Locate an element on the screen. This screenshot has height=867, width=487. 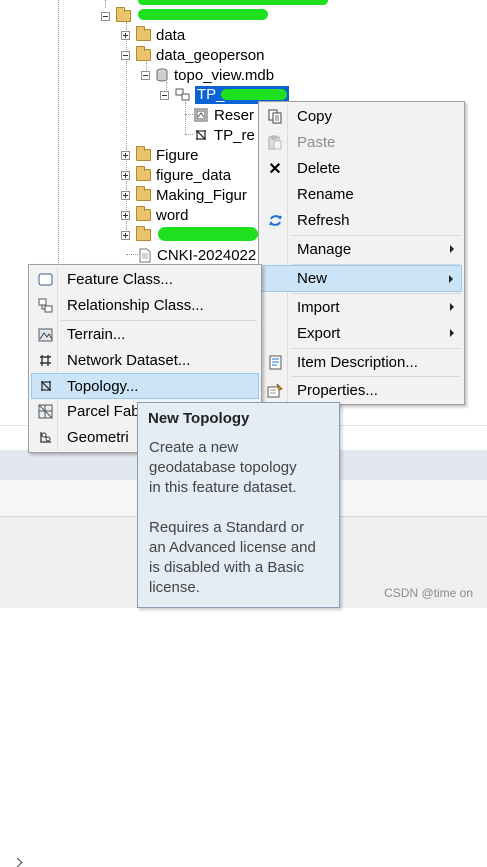
tree-node-reser: Reser is located at coordinates (224, 115).